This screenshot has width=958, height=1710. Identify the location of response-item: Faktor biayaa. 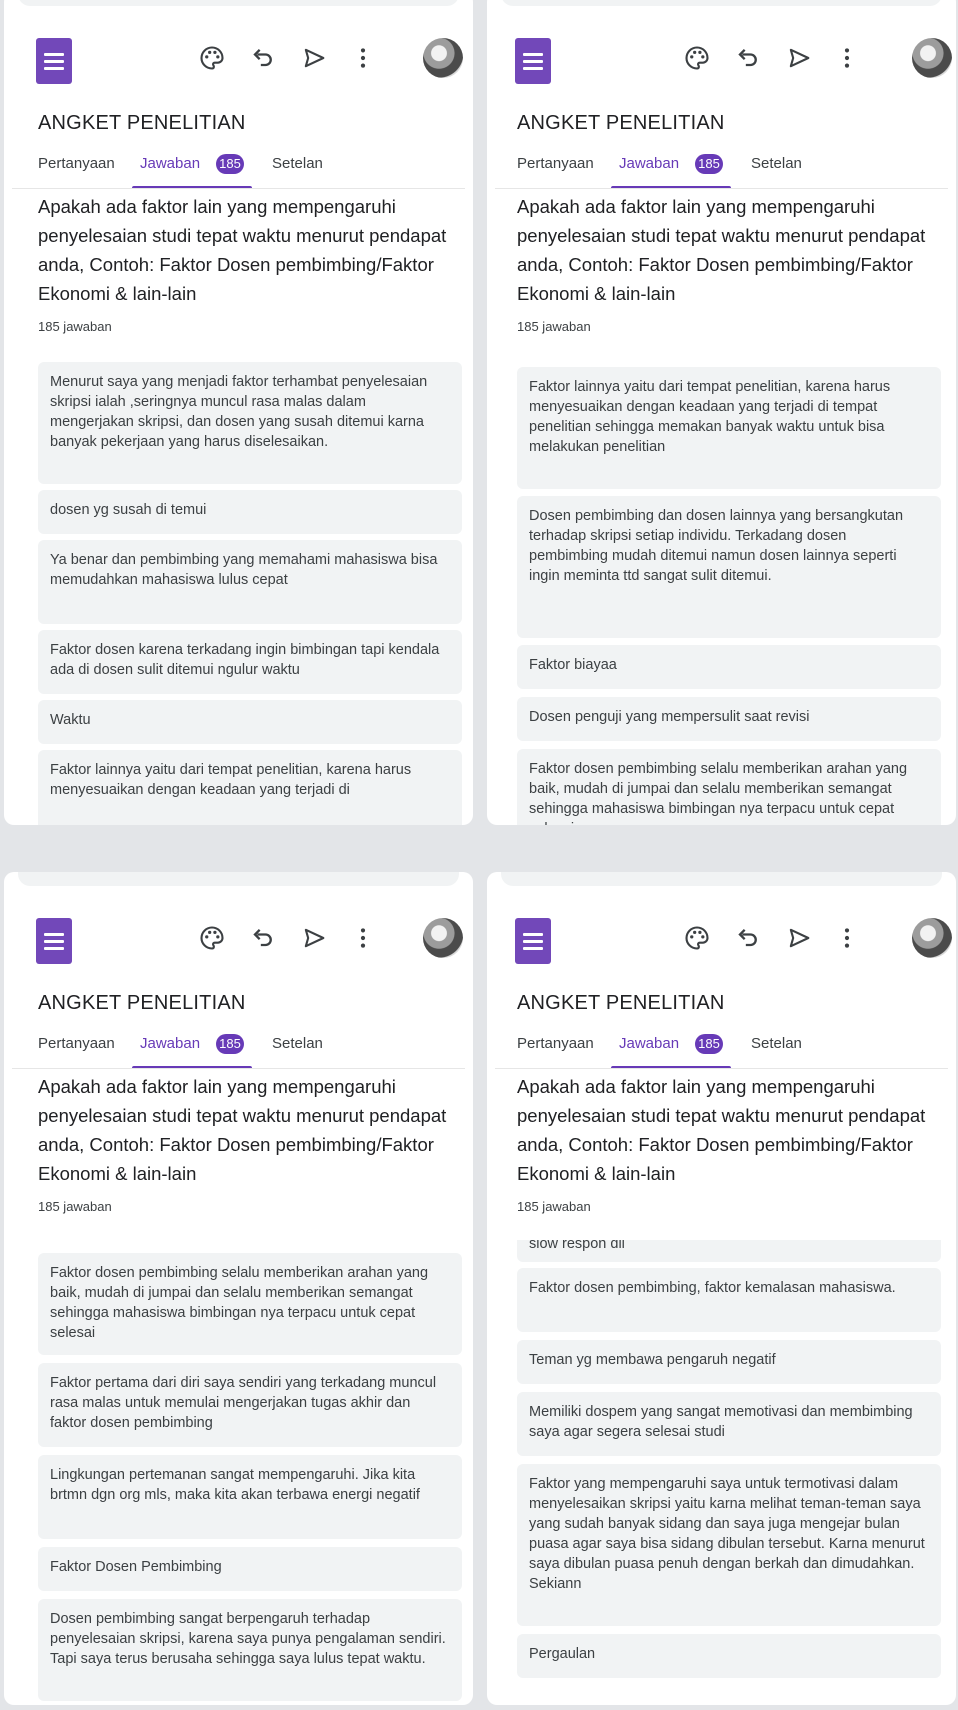
(729, 667).